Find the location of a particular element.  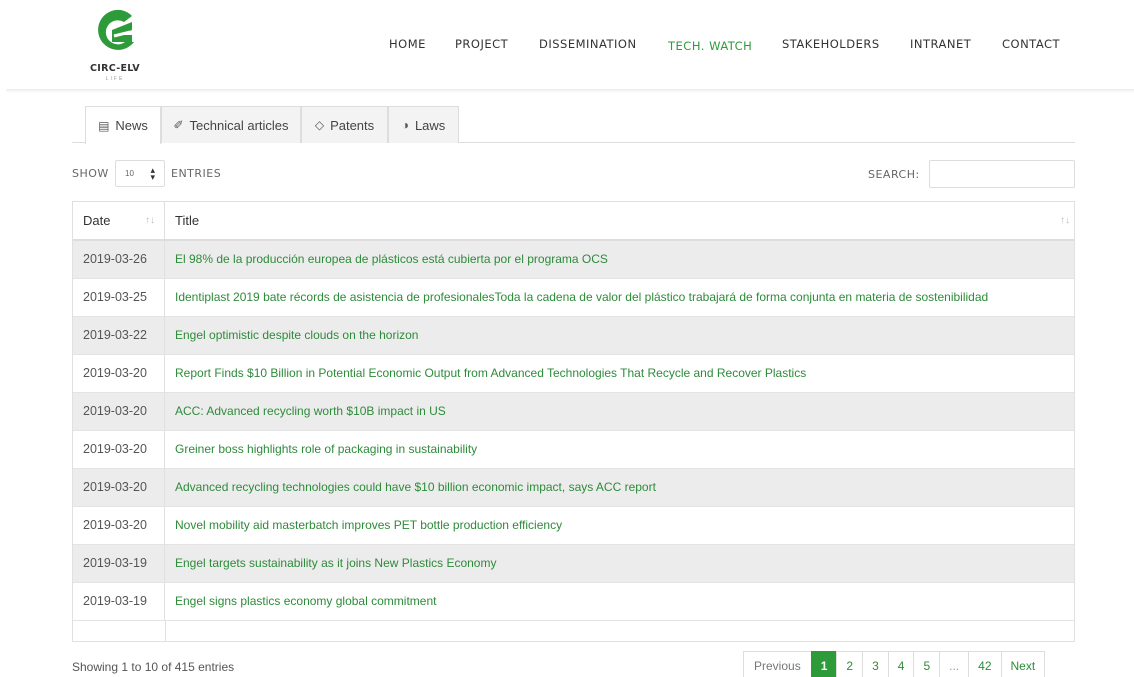

search-label: SEARCH: is located at coordinates (894, 174).